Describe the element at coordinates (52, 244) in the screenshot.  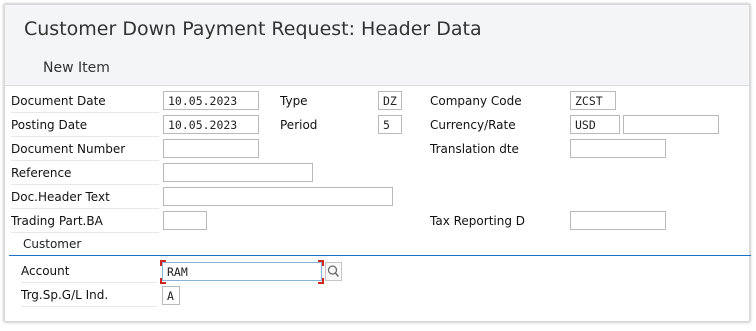
I see `customer-section-title: Customer` at that location.